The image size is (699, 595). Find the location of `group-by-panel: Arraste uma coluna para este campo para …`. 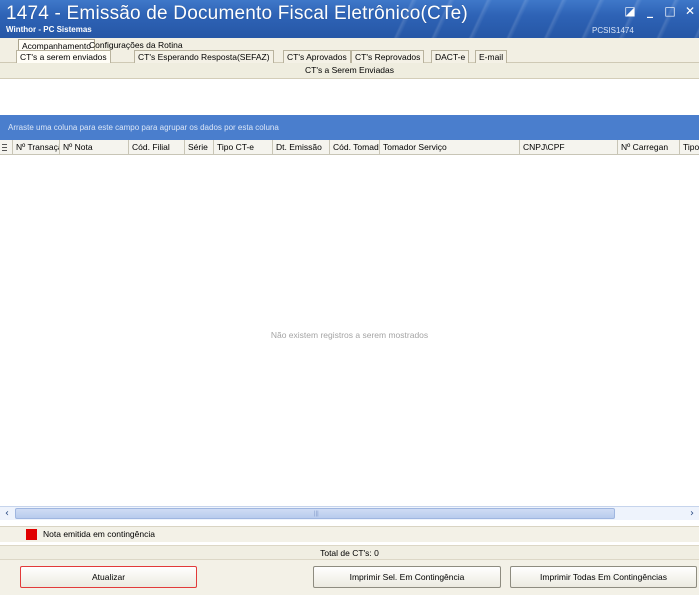

group-by-panel: Arraste uma coluna para este campo para … is located at coordinates (349, 127).